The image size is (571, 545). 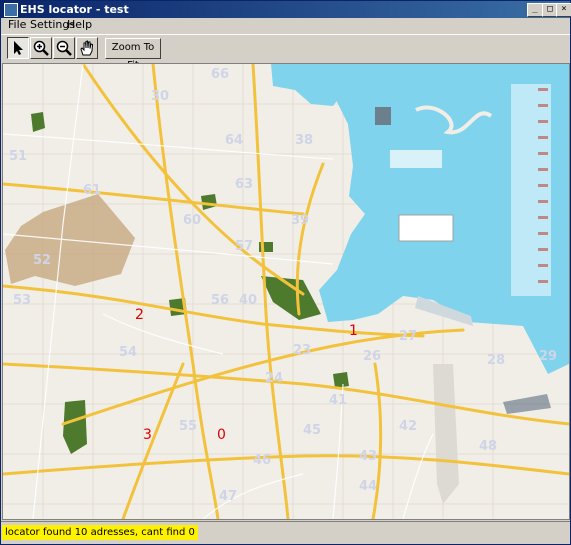 I want to click on zoom-in-button, so click(x=41, y=48).